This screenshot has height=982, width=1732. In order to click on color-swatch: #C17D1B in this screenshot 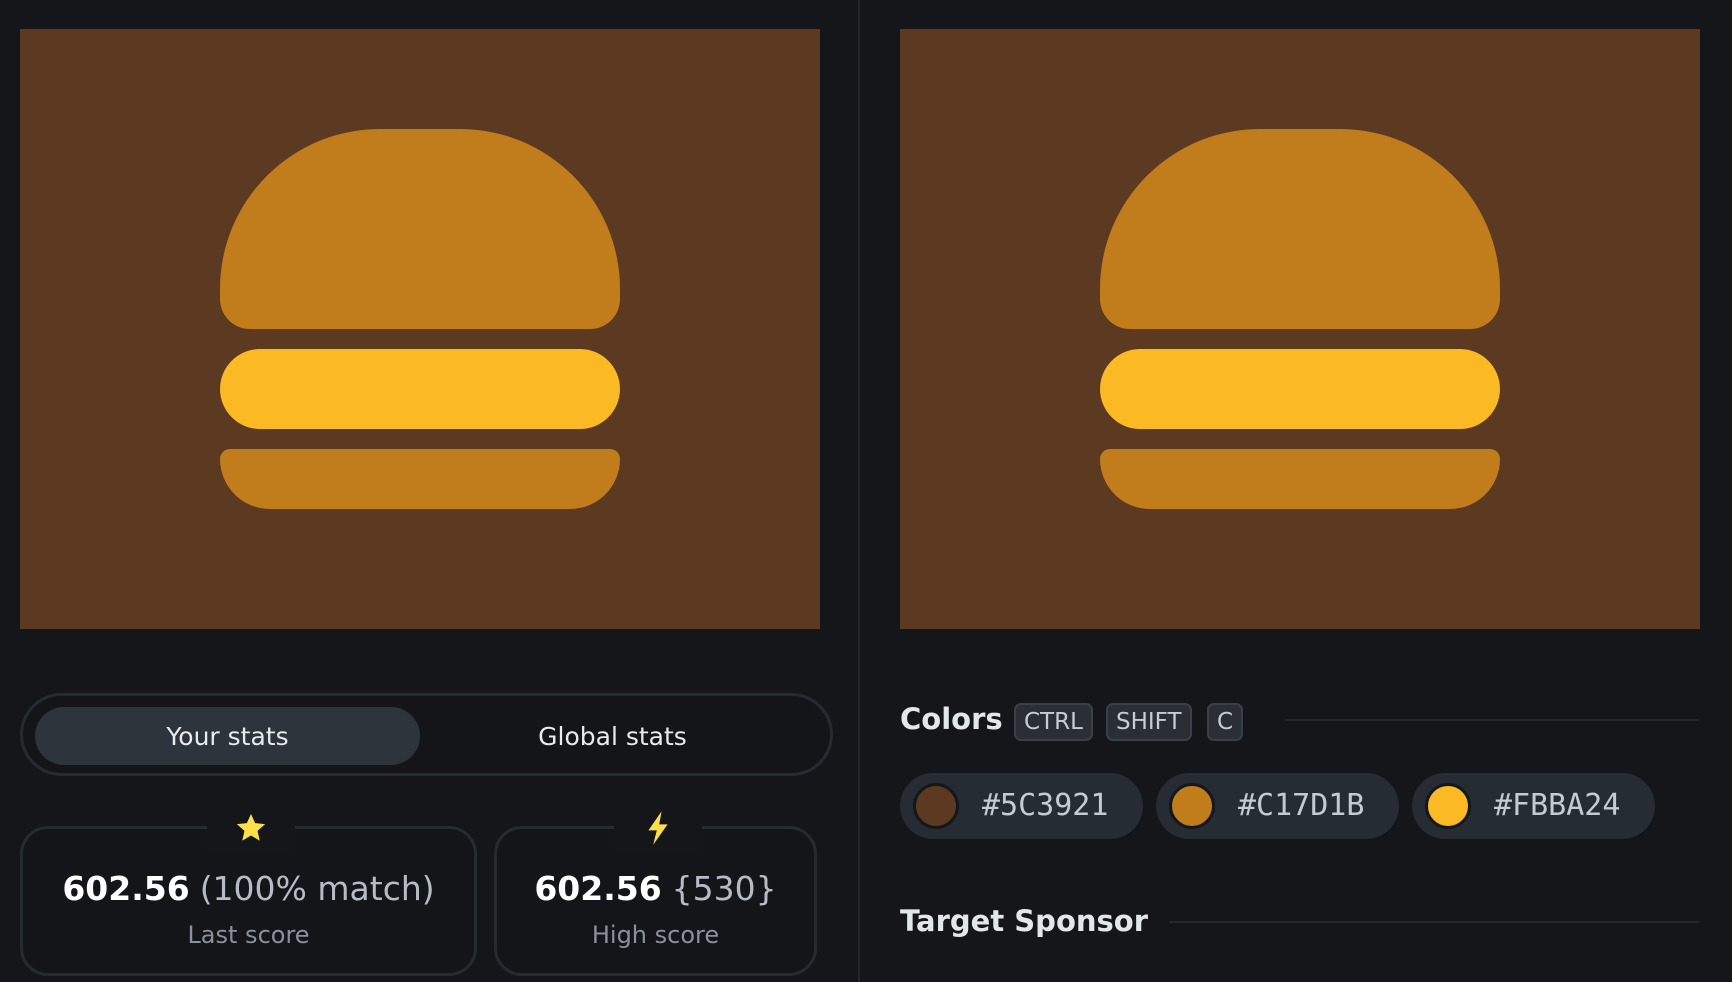, I will do `click(1277, 806)`.